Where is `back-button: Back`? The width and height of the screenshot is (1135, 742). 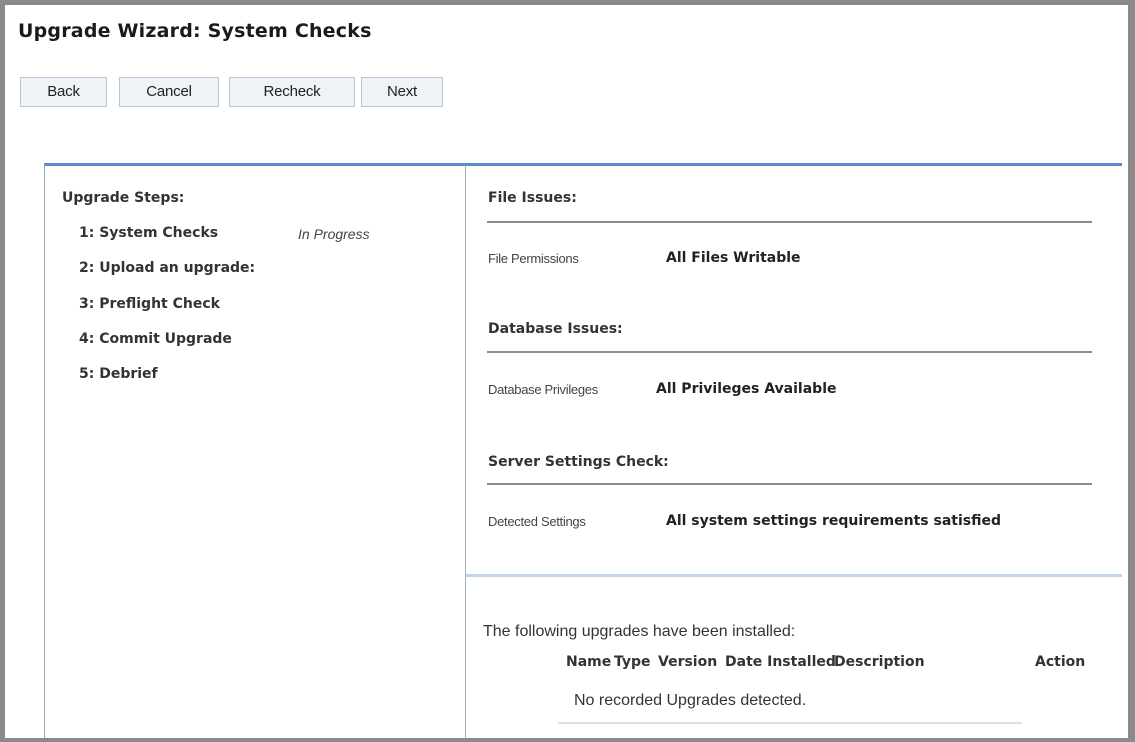 back-button: Back is located at coordinates (63, 92).